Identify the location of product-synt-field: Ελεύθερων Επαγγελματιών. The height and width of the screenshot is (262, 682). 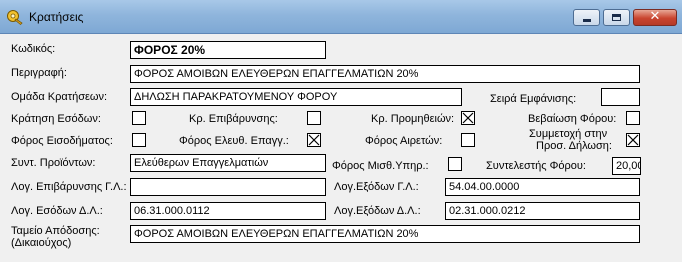
(228, 163).